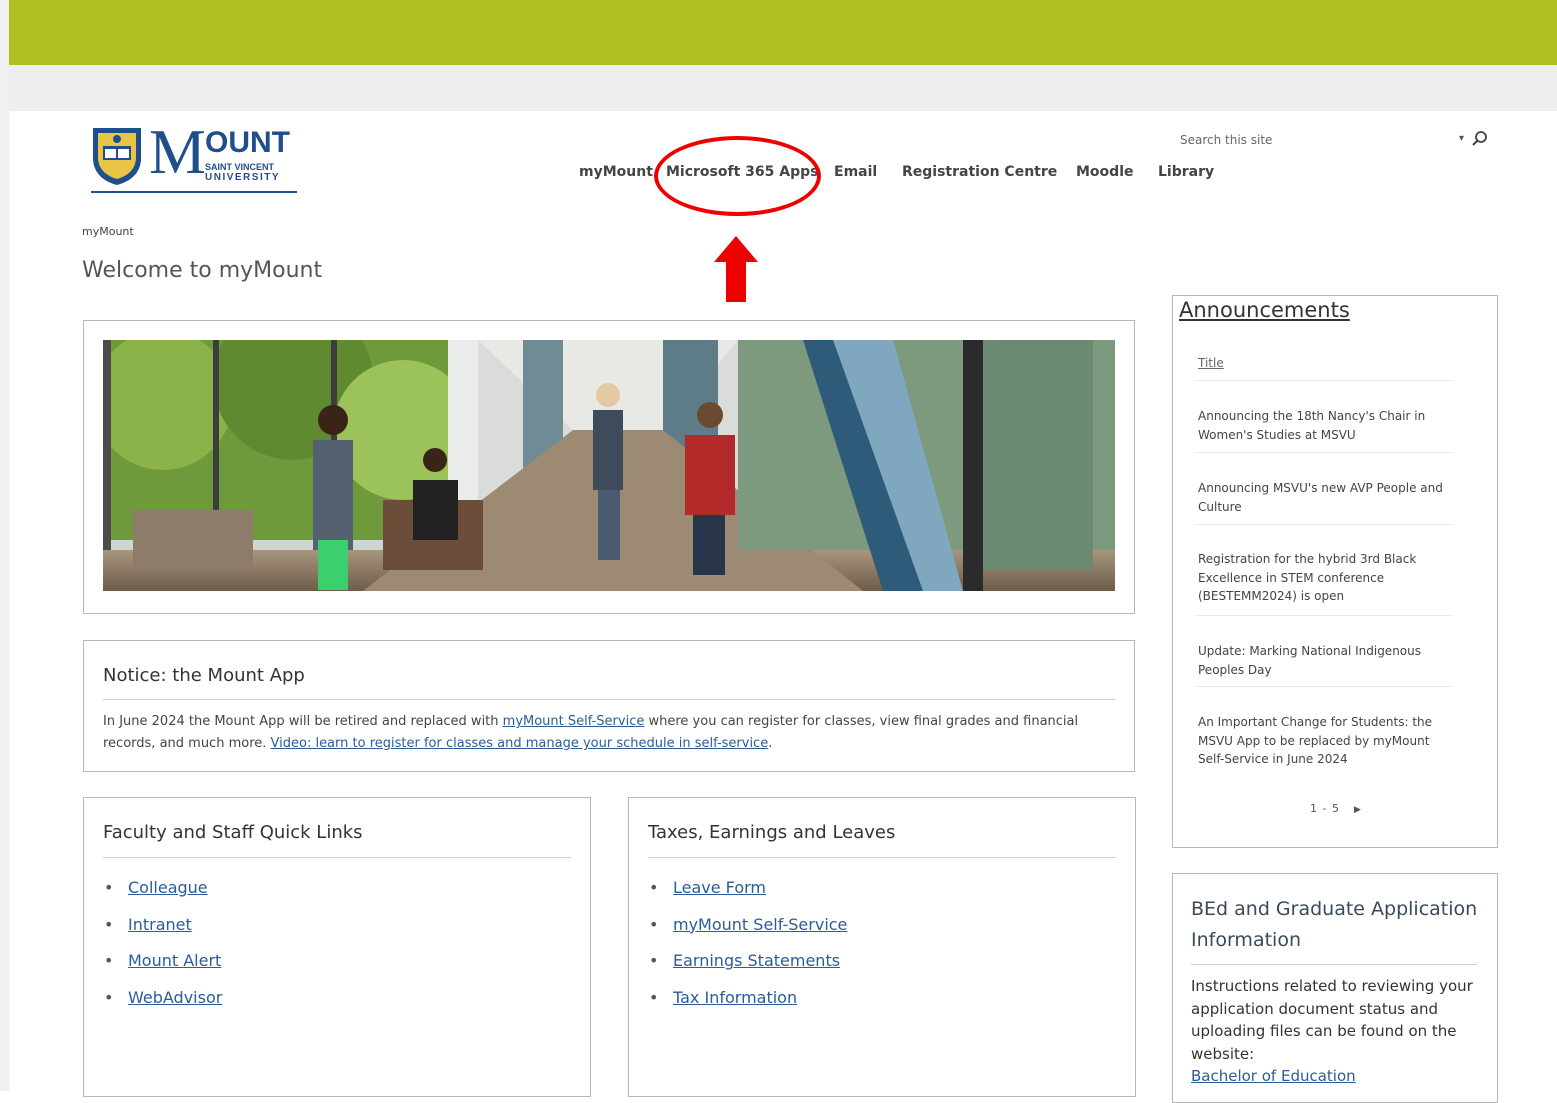 This screenshot has width=1557, height=1103. What do you see at coordinates (108, 231) in the screenshot?
I see `breadcrumb: myMount` at bounding box center [108, 231].